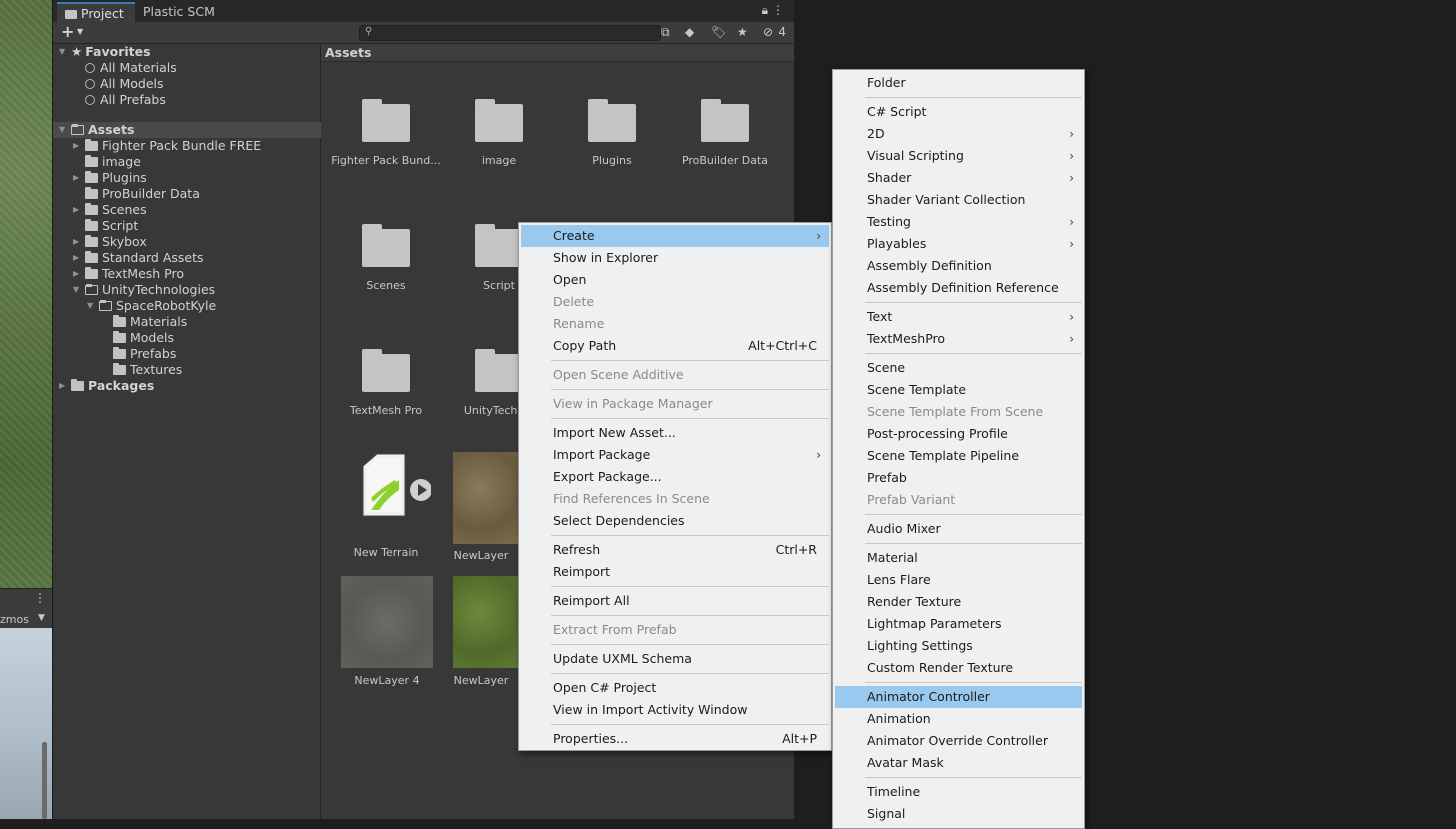  I want to click on menu-item-c-script: C# Script, so click(958, 112).